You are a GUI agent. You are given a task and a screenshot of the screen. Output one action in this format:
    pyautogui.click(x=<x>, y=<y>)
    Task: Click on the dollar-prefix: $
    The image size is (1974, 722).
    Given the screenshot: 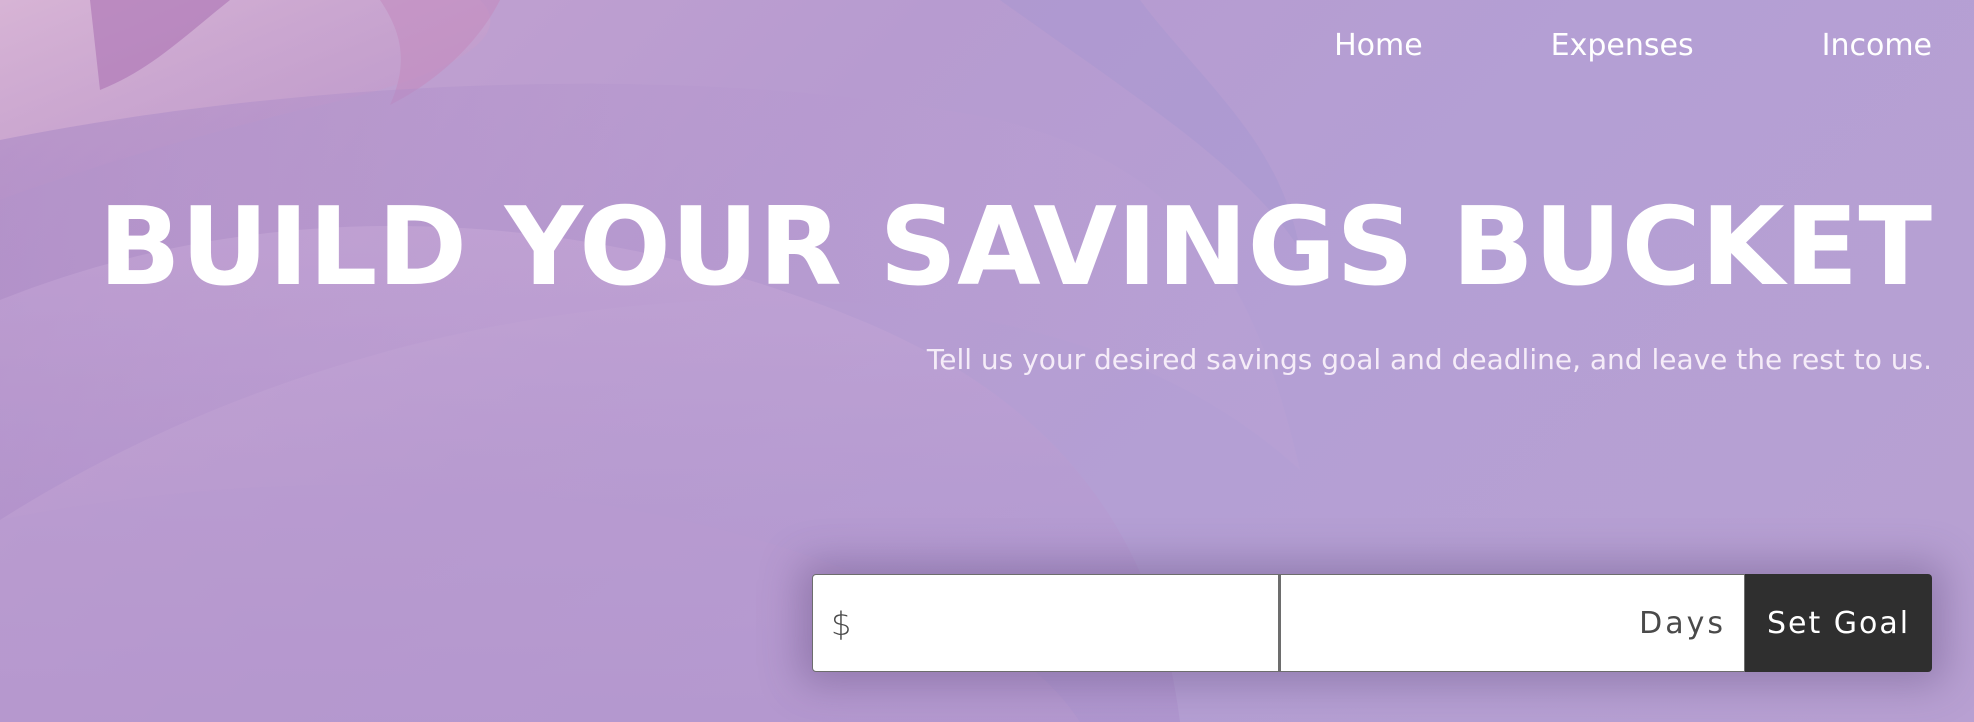 What is the action you would take?
    pyautogui.click(x=841, y=624)
    